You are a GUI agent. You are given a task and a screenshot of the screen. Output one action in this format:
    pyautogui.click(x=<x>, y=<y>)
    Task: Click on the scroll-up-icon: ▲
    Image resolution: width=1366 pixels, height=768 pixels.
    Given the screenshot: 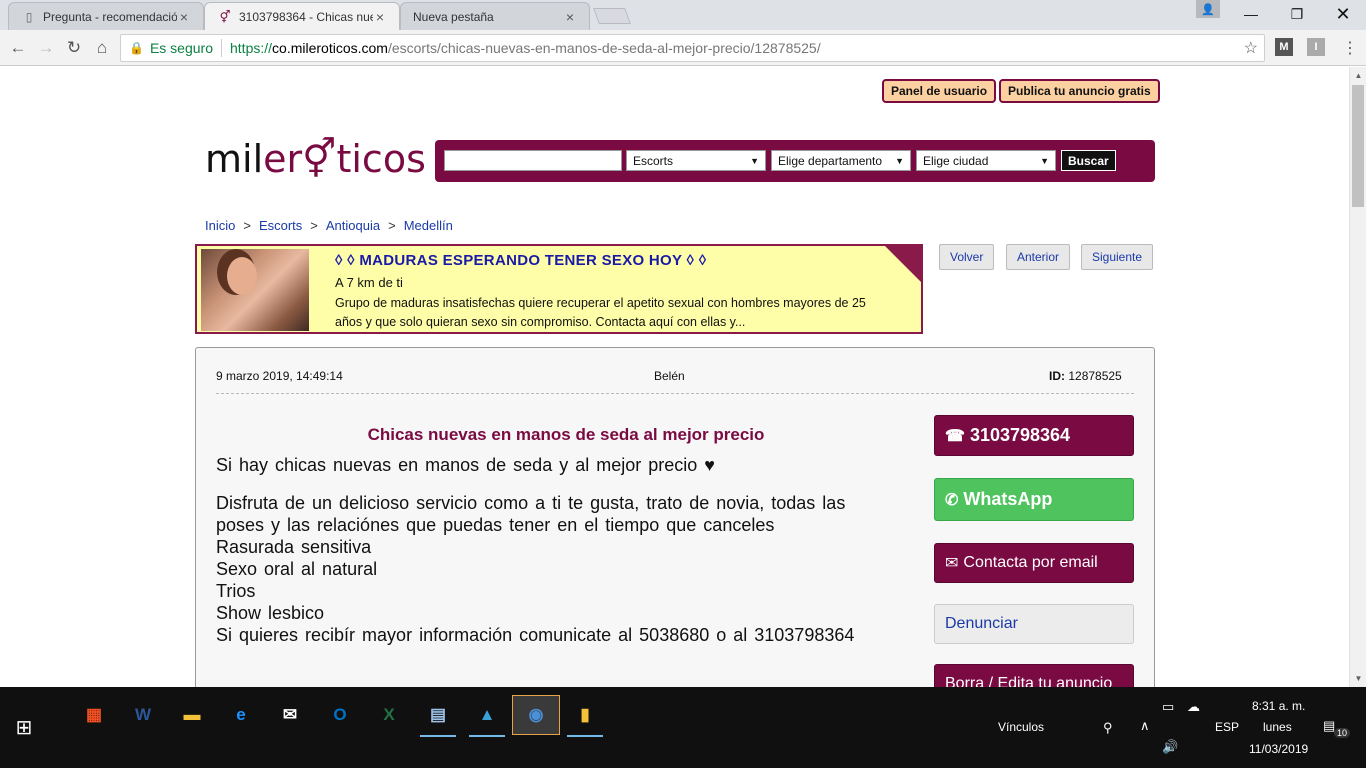 What is the action you would take?
    pyautogui.click(x=1358, y=75)
    